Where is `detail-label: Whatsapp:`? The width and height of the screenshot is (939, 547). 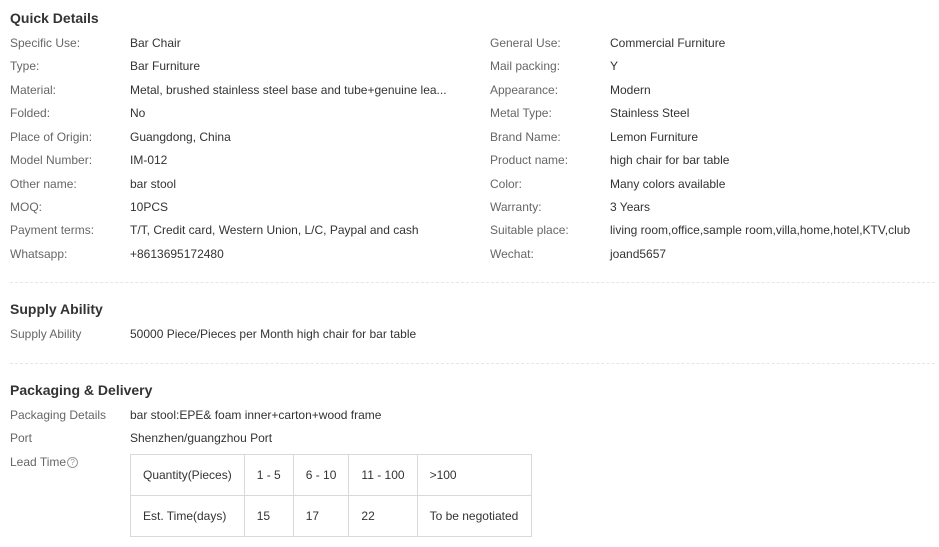 detail-label: Whatsapp: is located at coordinates (39, 254).